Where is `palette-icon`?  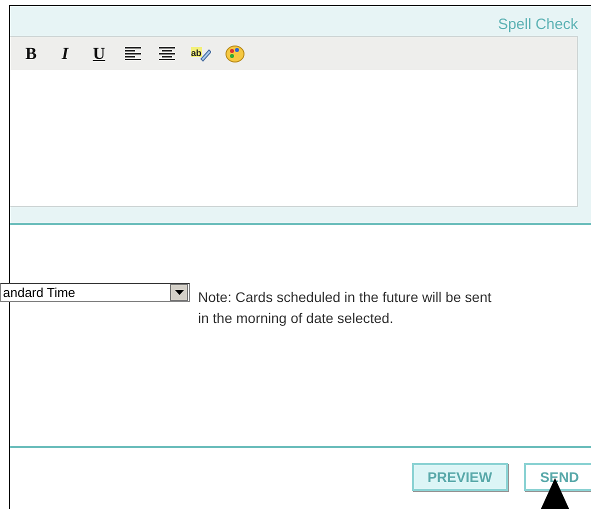 palette-icon is located at coordinates (235, 53).